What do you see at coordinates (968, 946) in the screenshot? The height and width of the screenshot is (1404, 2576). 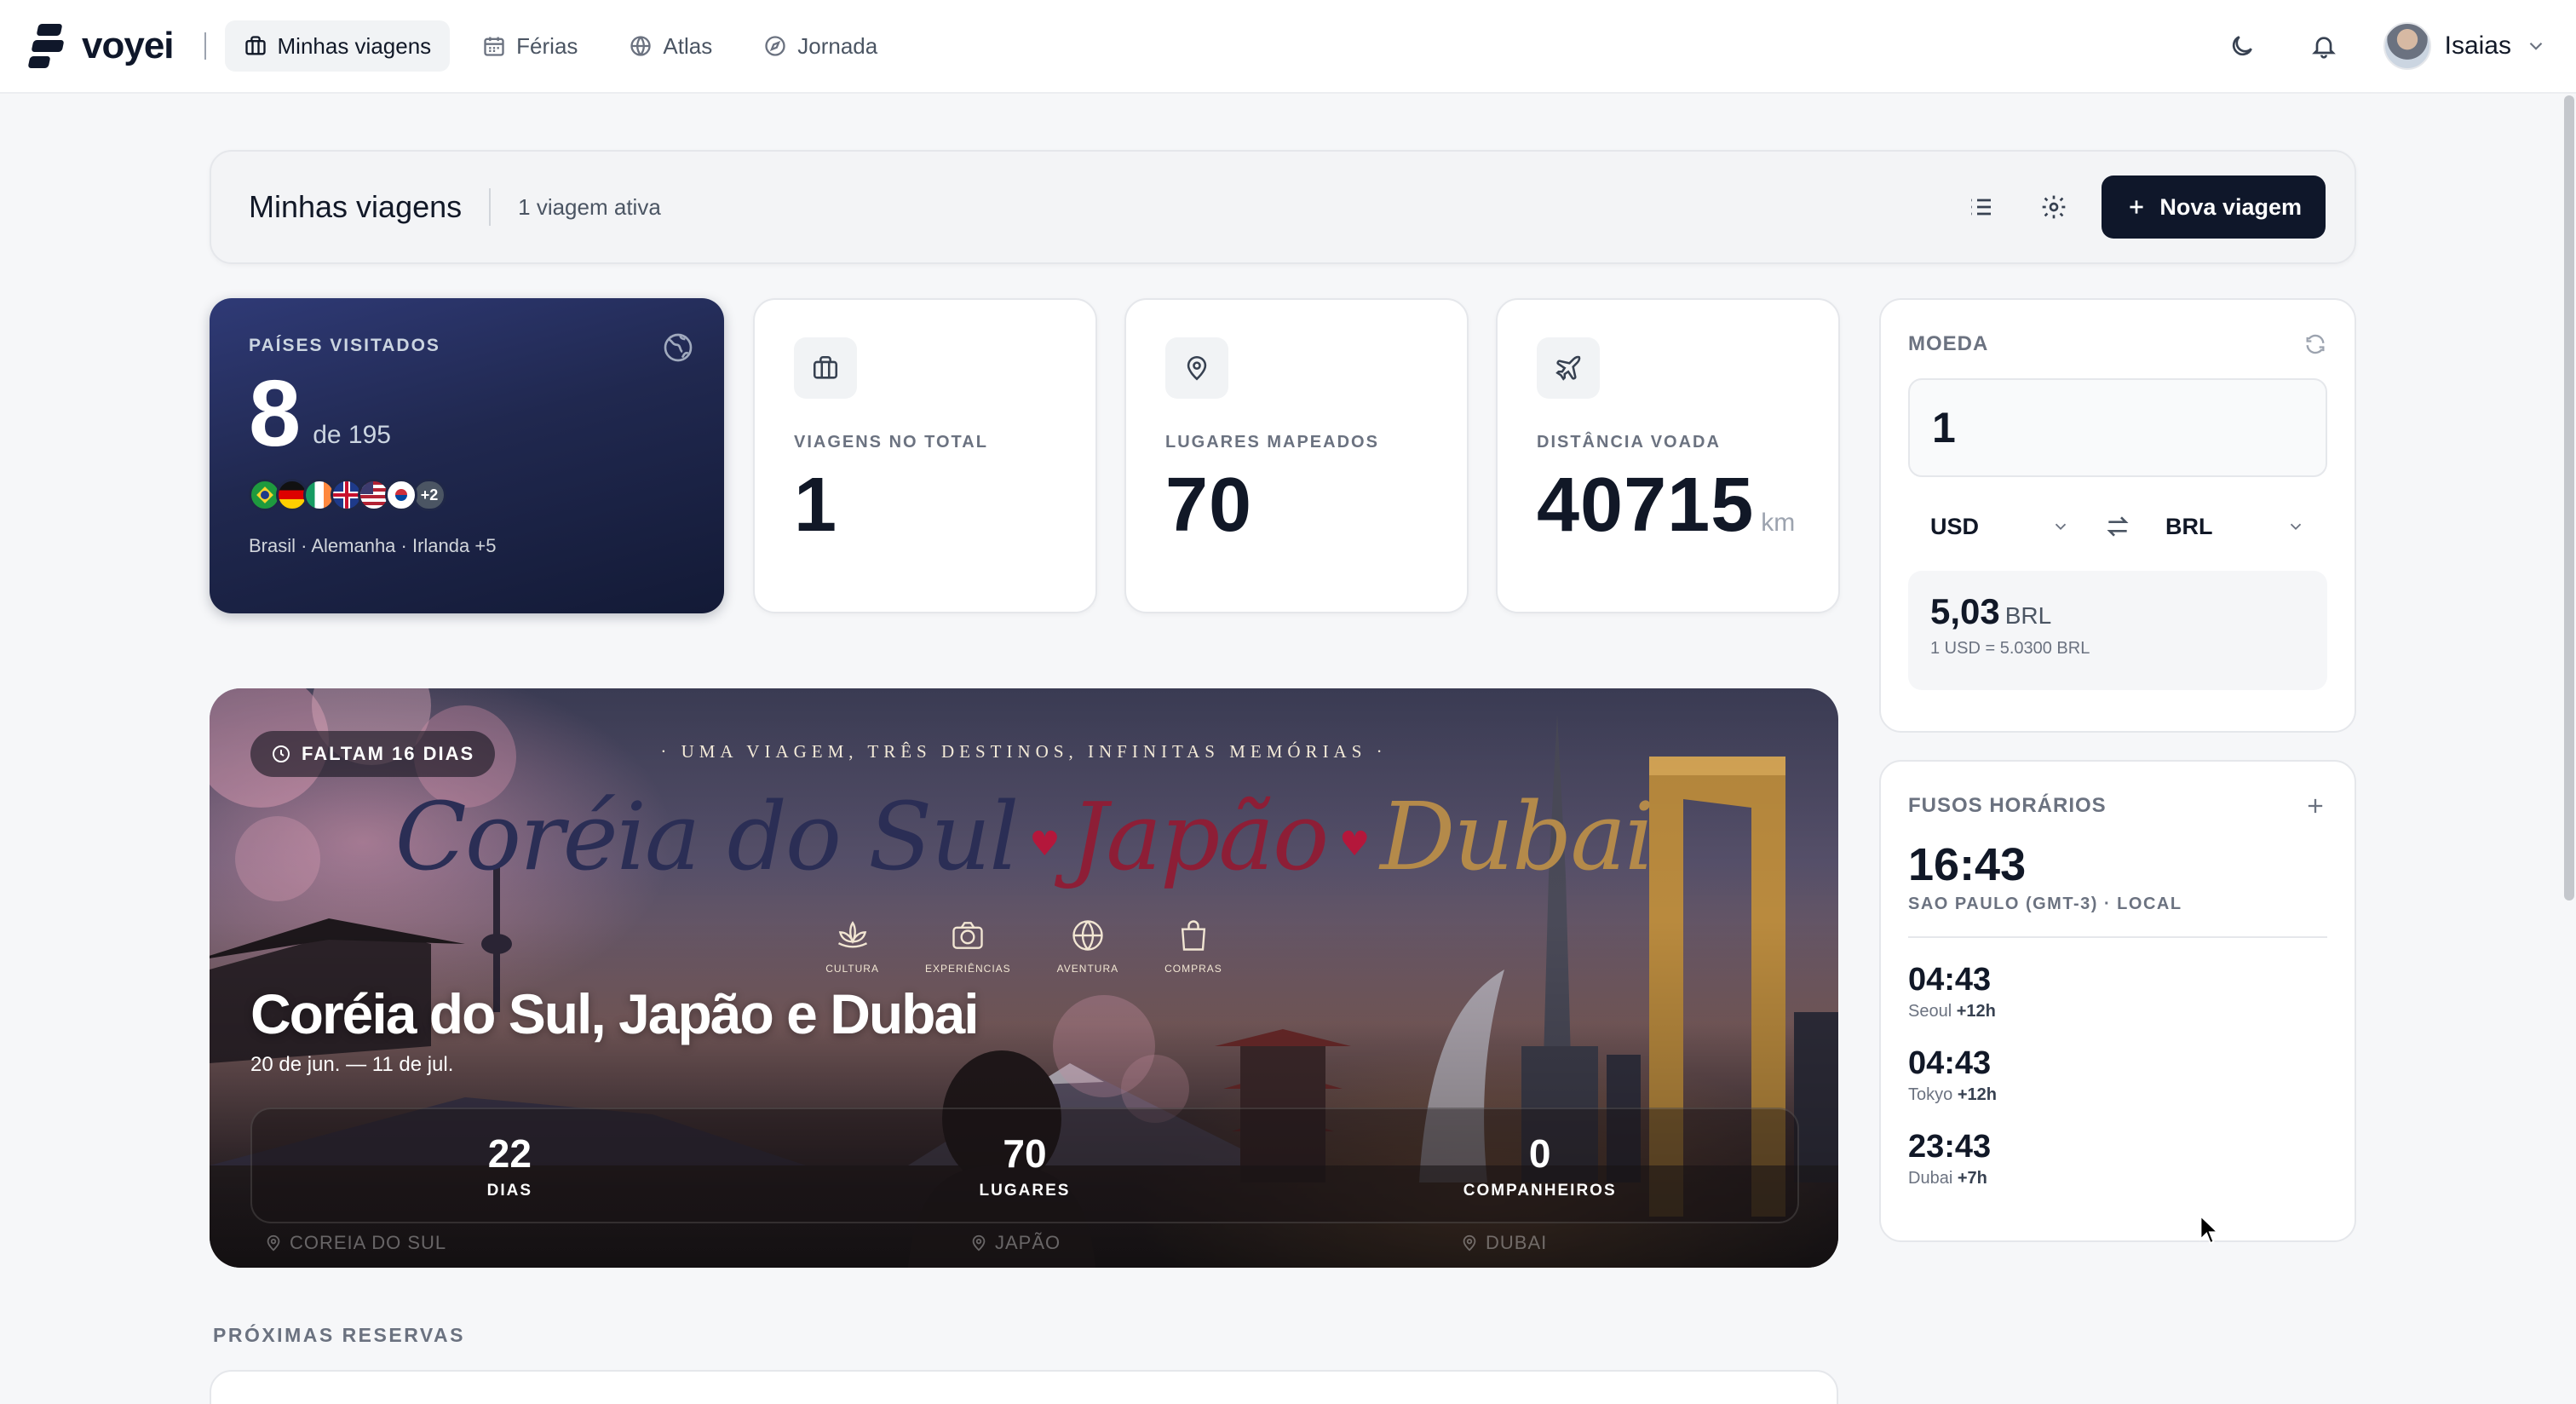 I see `poster-icon-item: EXPERIÊNCIAS` at bounding box center [968, 946].